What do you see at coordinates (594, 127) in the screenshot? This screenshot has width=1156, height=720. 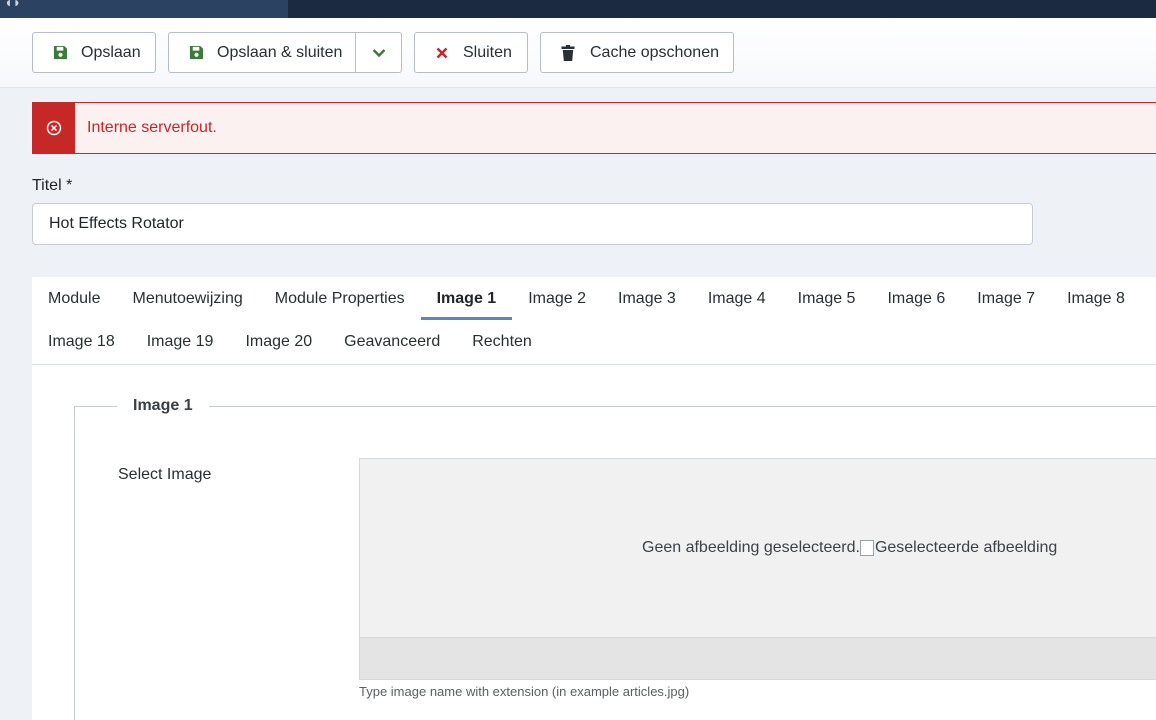 I see `error-alert: Interne serverfout.` at bounding box center [594, 127].